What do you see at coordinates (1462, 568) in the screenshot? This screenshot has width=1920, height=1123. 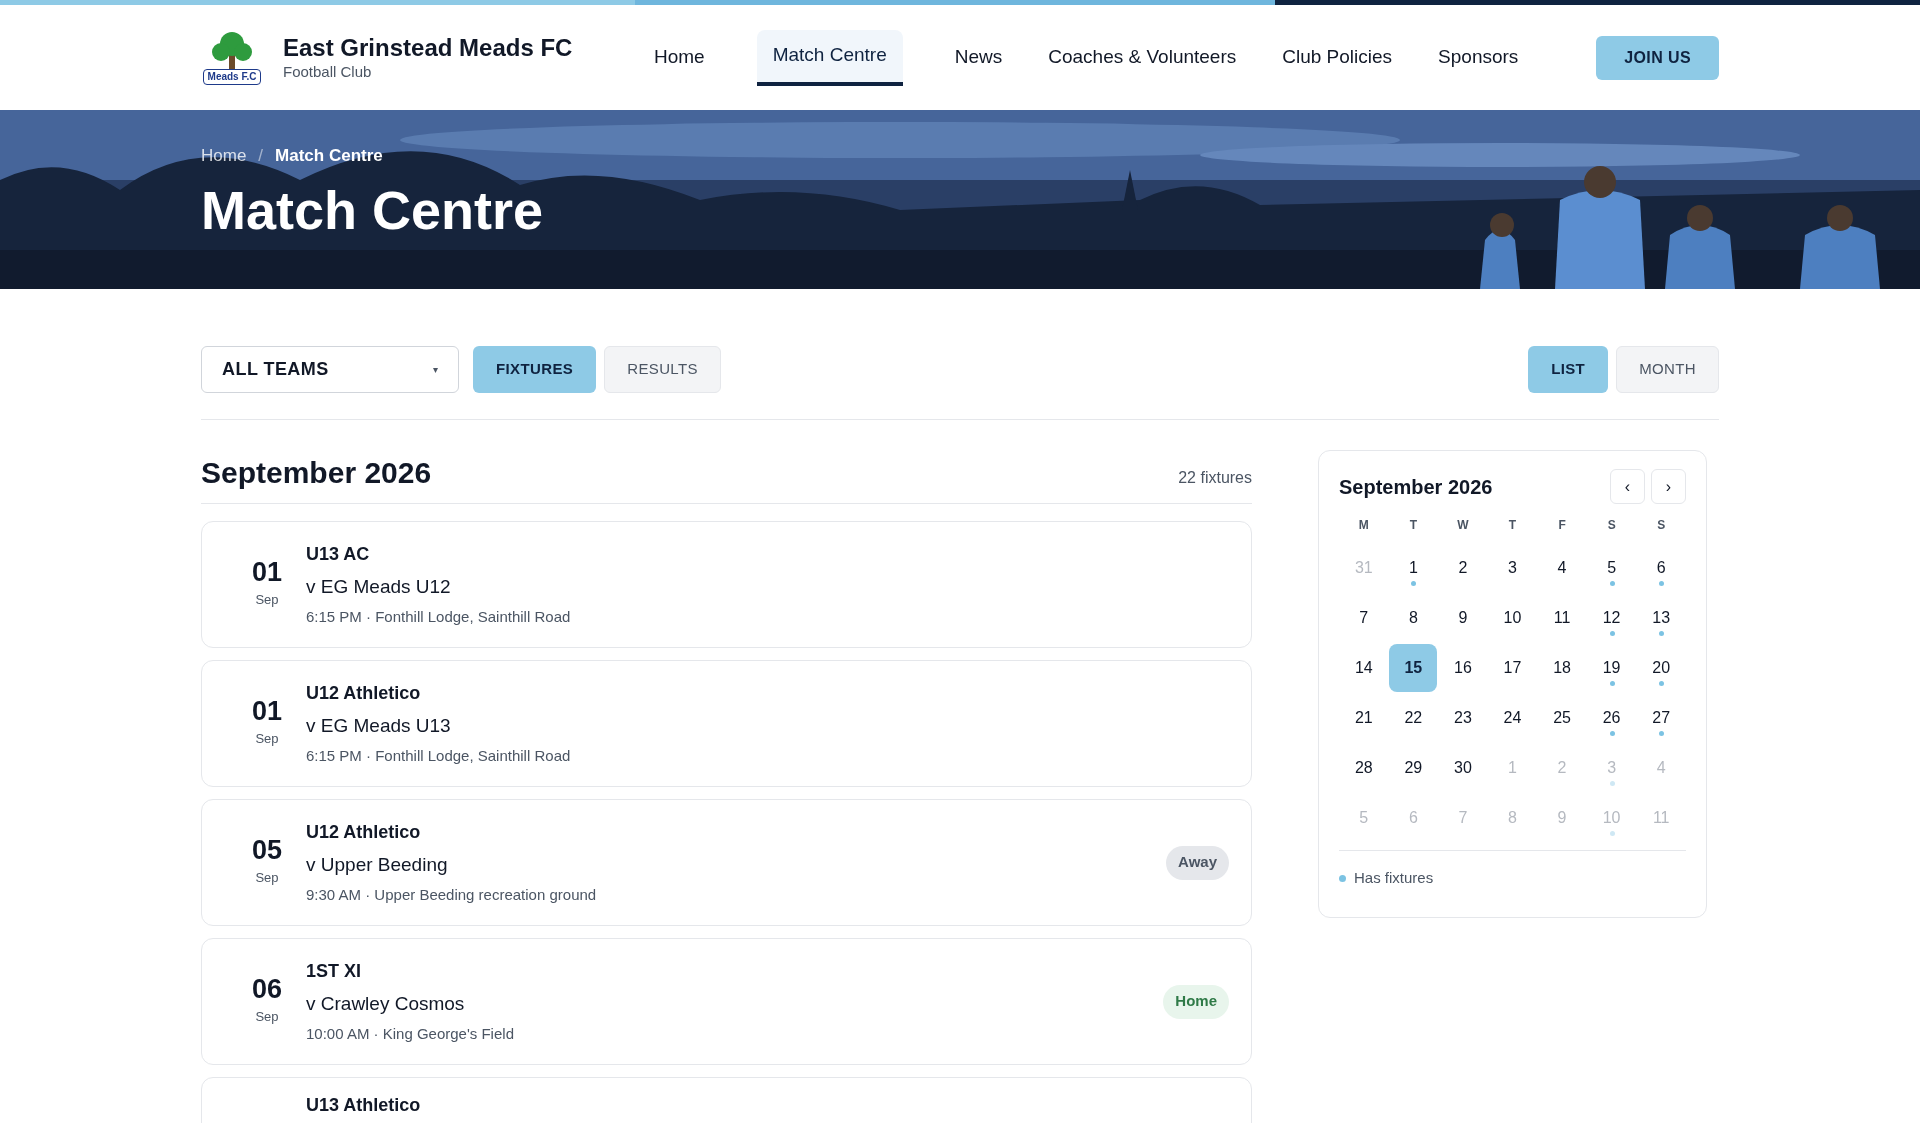 I see `calendar-day: 2` at bounding box center [1462, 568].